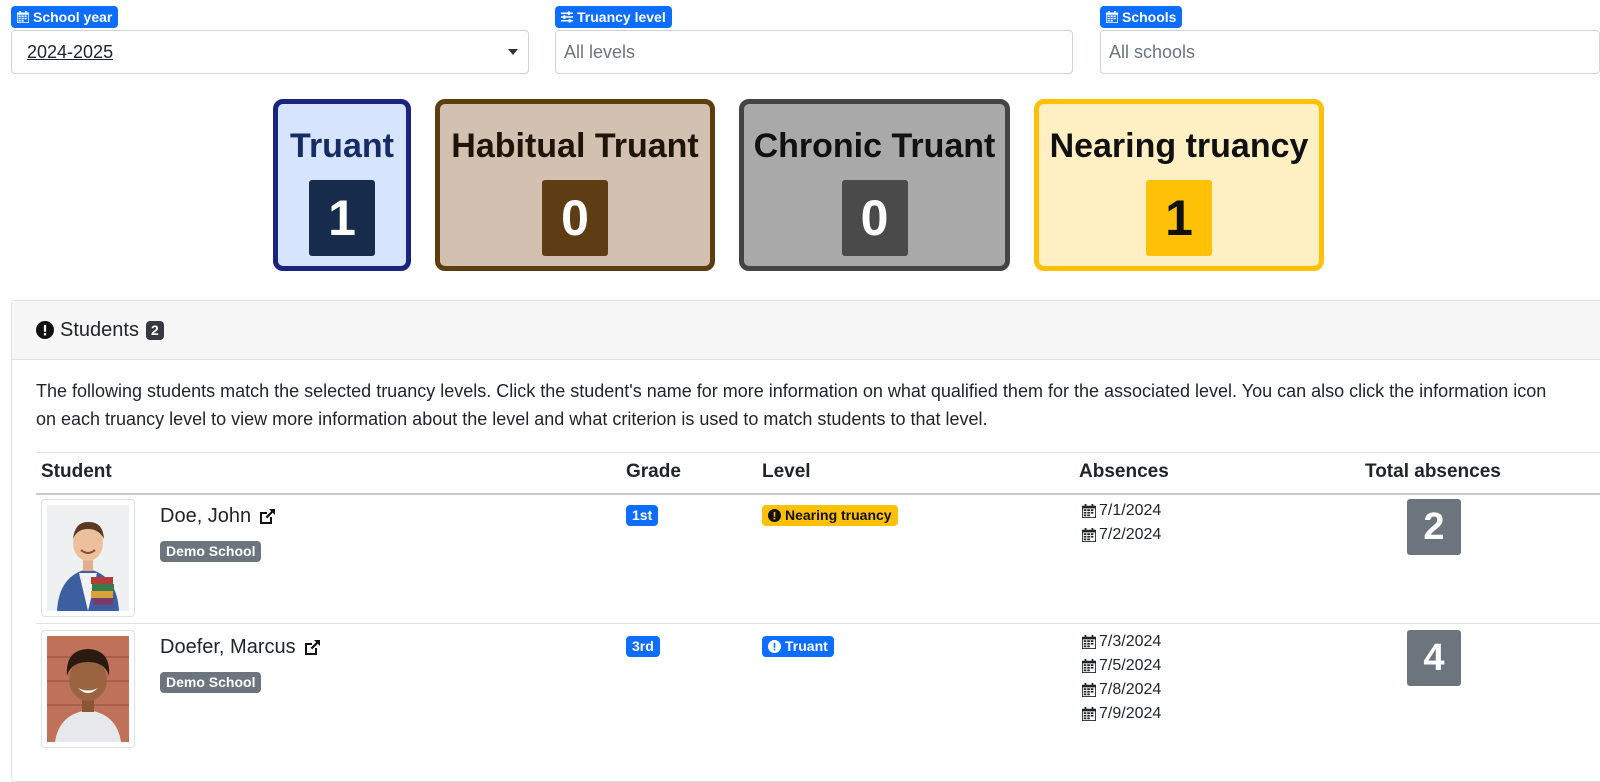  What do you see at coordinates (1130, 665) in the screenshot?
I see `absence-date-text: 7/5/2024` at bounding box center [1130, 665].